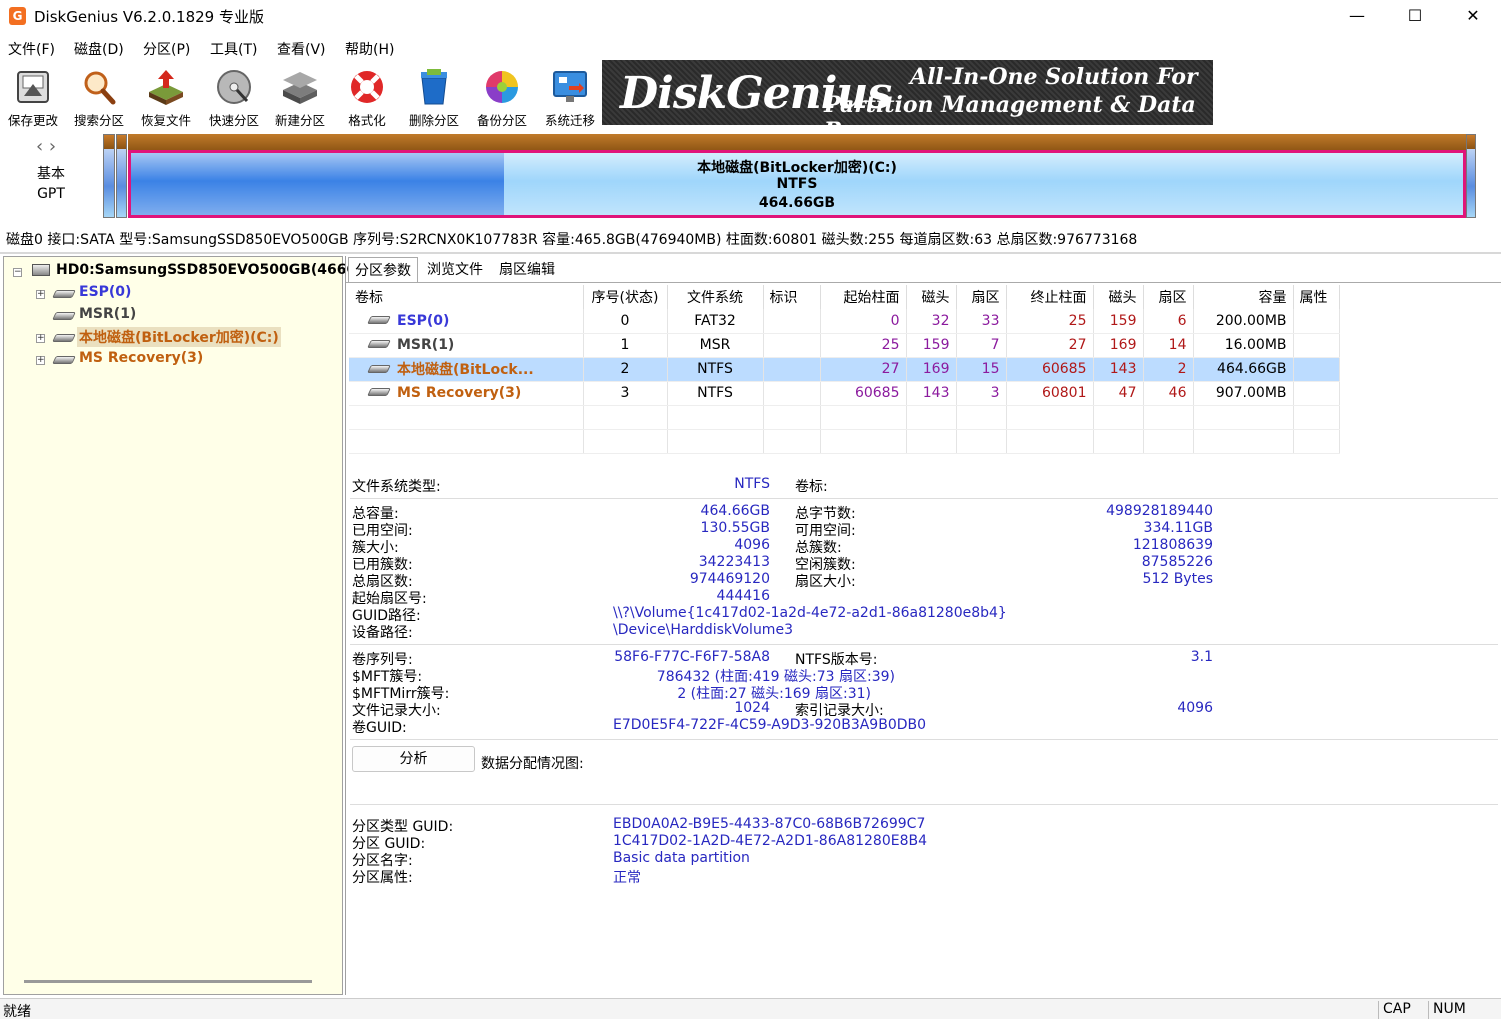  What do you see at coordinates (681, 858) in the screenshot?
I see `partition-name: Basic data partition` at bounding box center [681, 858].